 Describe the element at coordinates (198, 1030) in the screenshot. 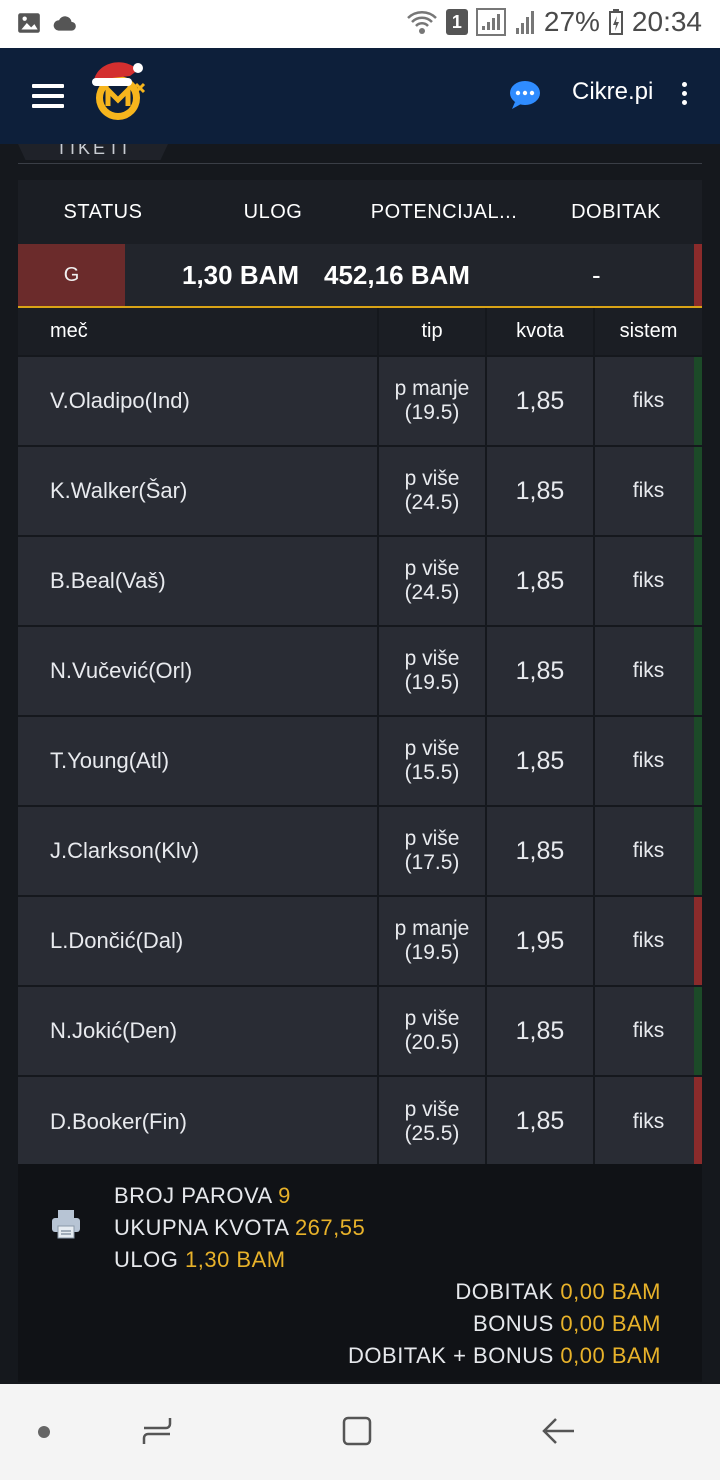

I see `match-name: N.Jokić(Den)` at that location.